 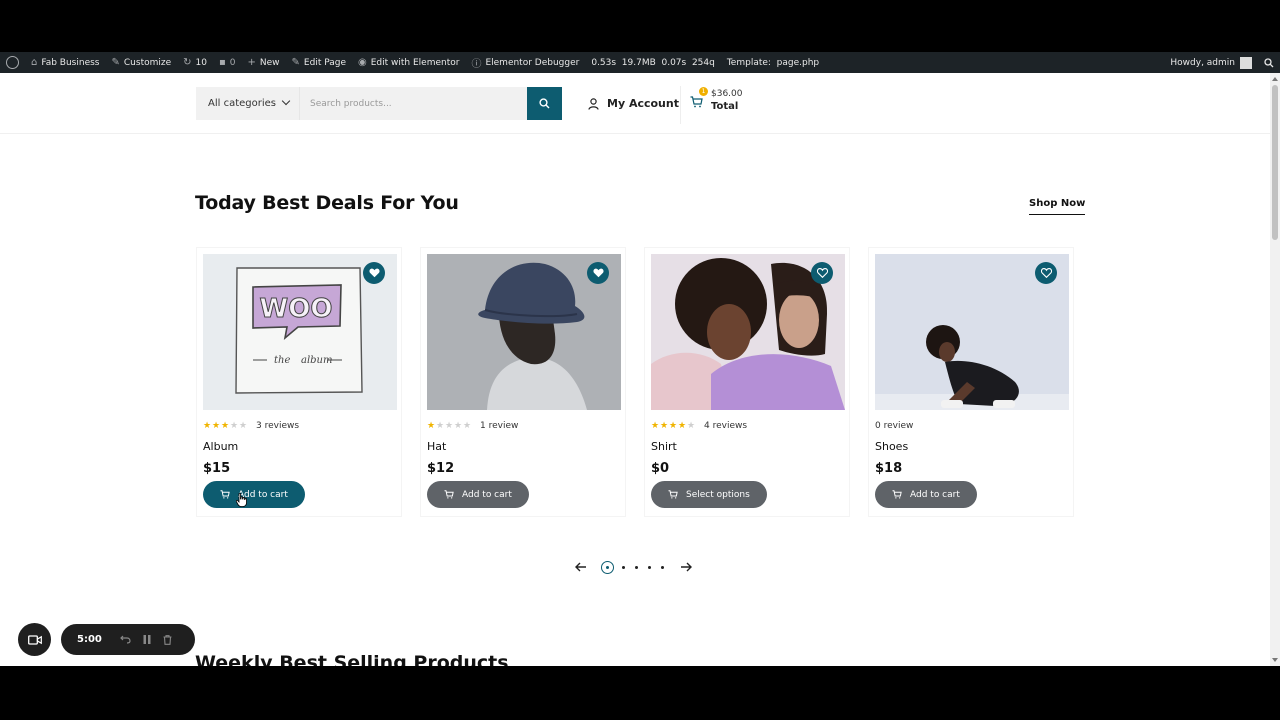 What do you see at coordinates (147, 639) in the screenshot?
I see `pause-button` at bounding box center [147, 639].